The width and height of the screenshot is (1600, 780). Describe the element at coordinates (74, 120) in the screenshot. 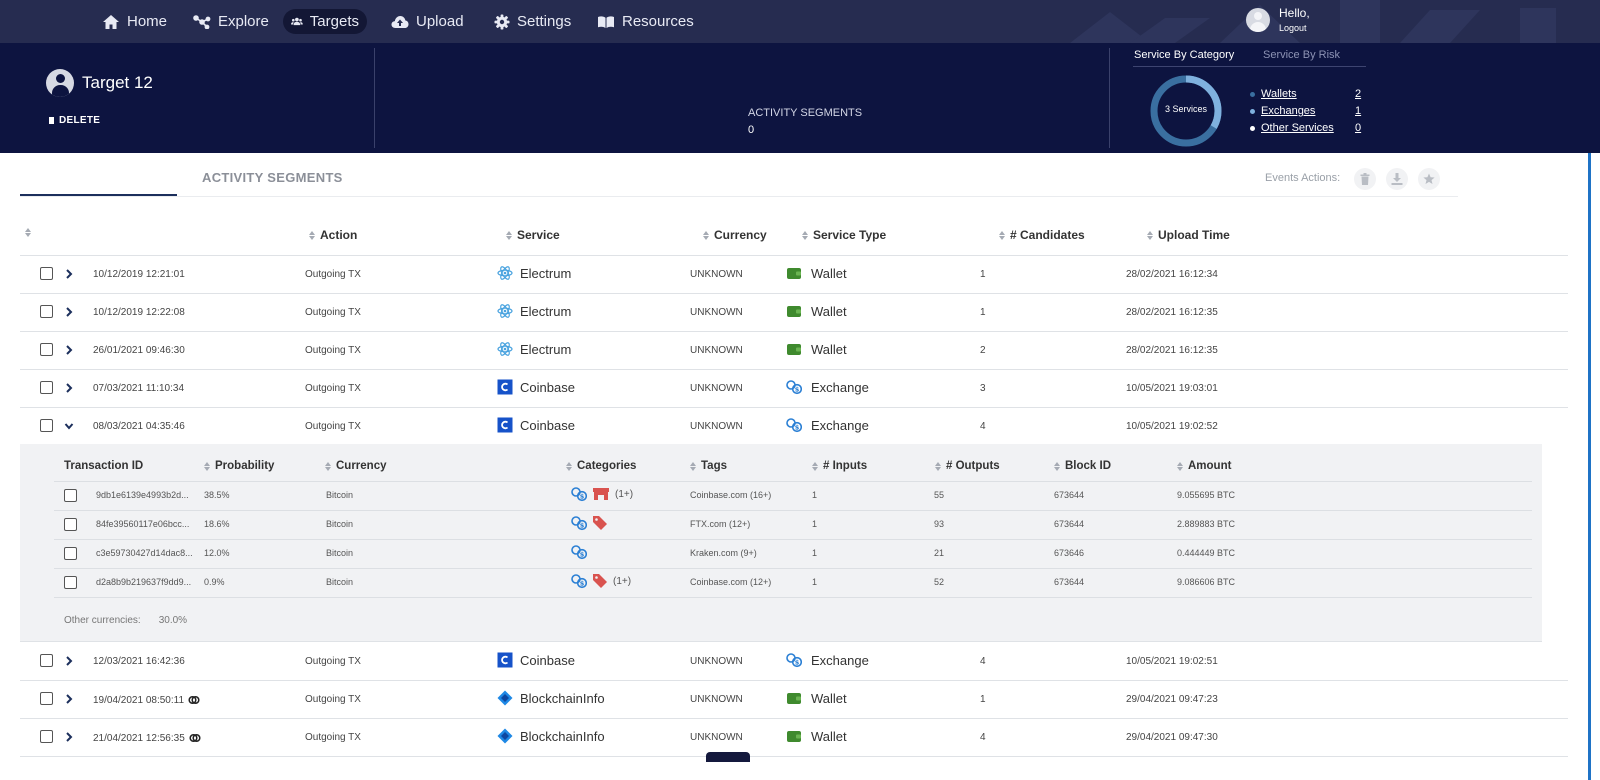

I see `delete-target-button: DELETE` at that location.